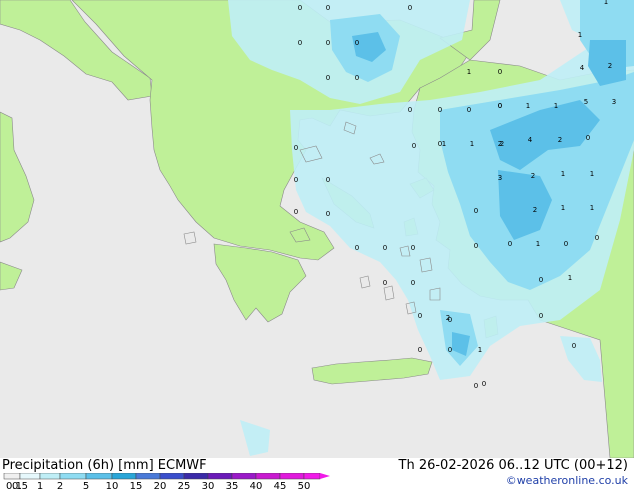 This screenshot has height=490, width=634. Describe the element at coordinates (208, 485) in the screenshot. I see `legend-tick-label: 30` at that location.